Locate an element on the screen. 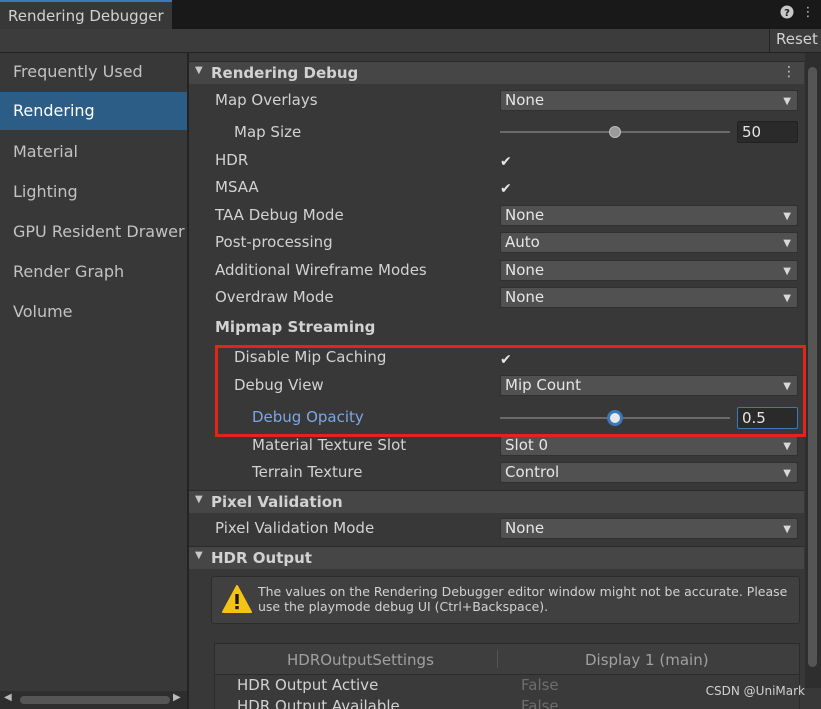  help-icon: ? is located at coordinates (787, 13).